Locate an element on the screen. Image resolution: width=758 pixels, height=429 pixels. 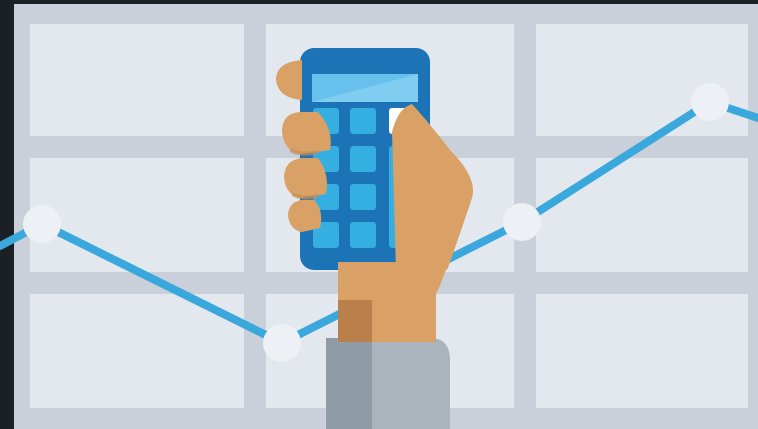
palm is located at coordinates (393, 281).